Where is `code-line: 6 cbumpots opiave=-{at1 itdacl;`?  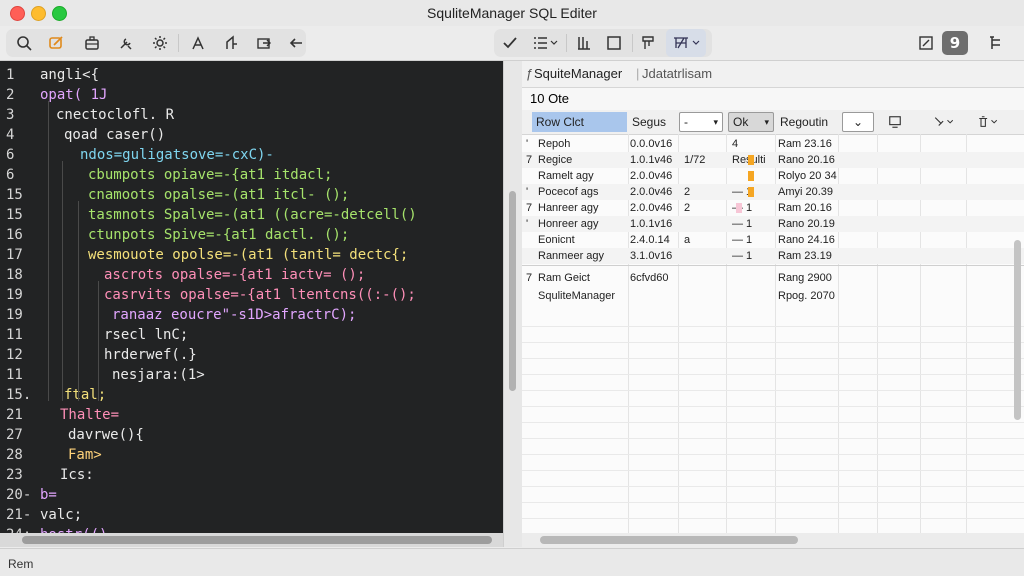 code-line: 6 cbumpots opiave=-{at1 itdacl; is located at coordinates (251, 175).